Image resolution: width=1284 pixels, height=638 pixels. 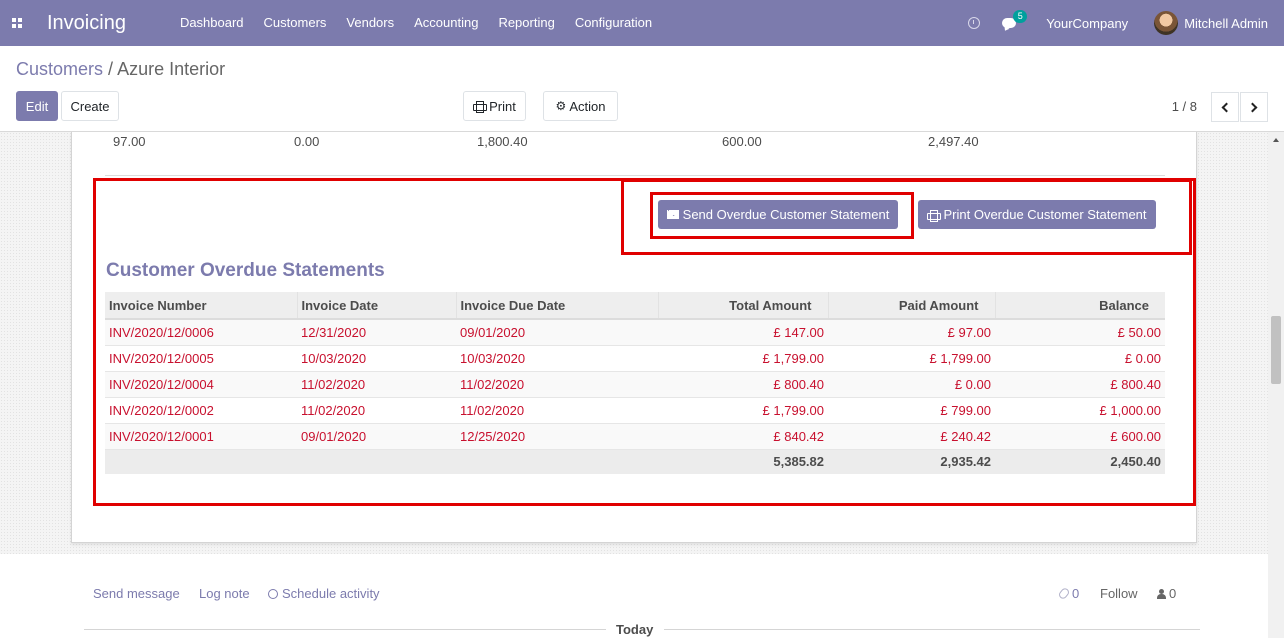 I want to click on balance-cell: £ 800.40, so click(x=1080, y=383).